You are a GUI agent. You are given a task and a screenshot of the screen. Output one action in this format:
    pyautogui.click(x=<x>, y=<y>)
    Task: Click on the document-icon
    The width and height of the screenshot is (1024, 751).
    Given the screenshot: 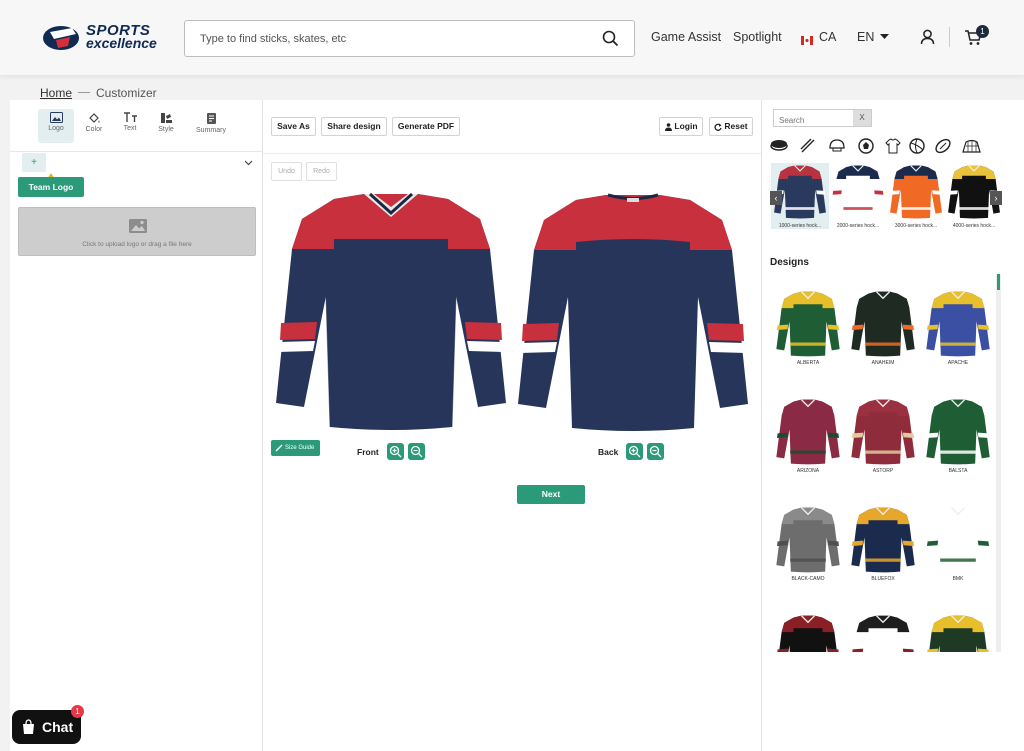 What is the action you would take?
    pyautogui.click(x=211, y=118)
    